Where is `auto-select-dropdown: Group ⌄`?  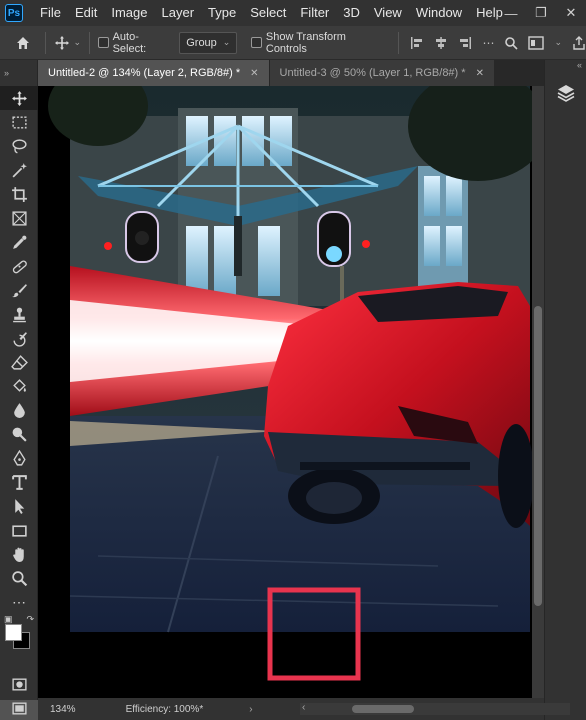
auto-select-dropdown: Group ⌄ is located at coordinates (208, 42).